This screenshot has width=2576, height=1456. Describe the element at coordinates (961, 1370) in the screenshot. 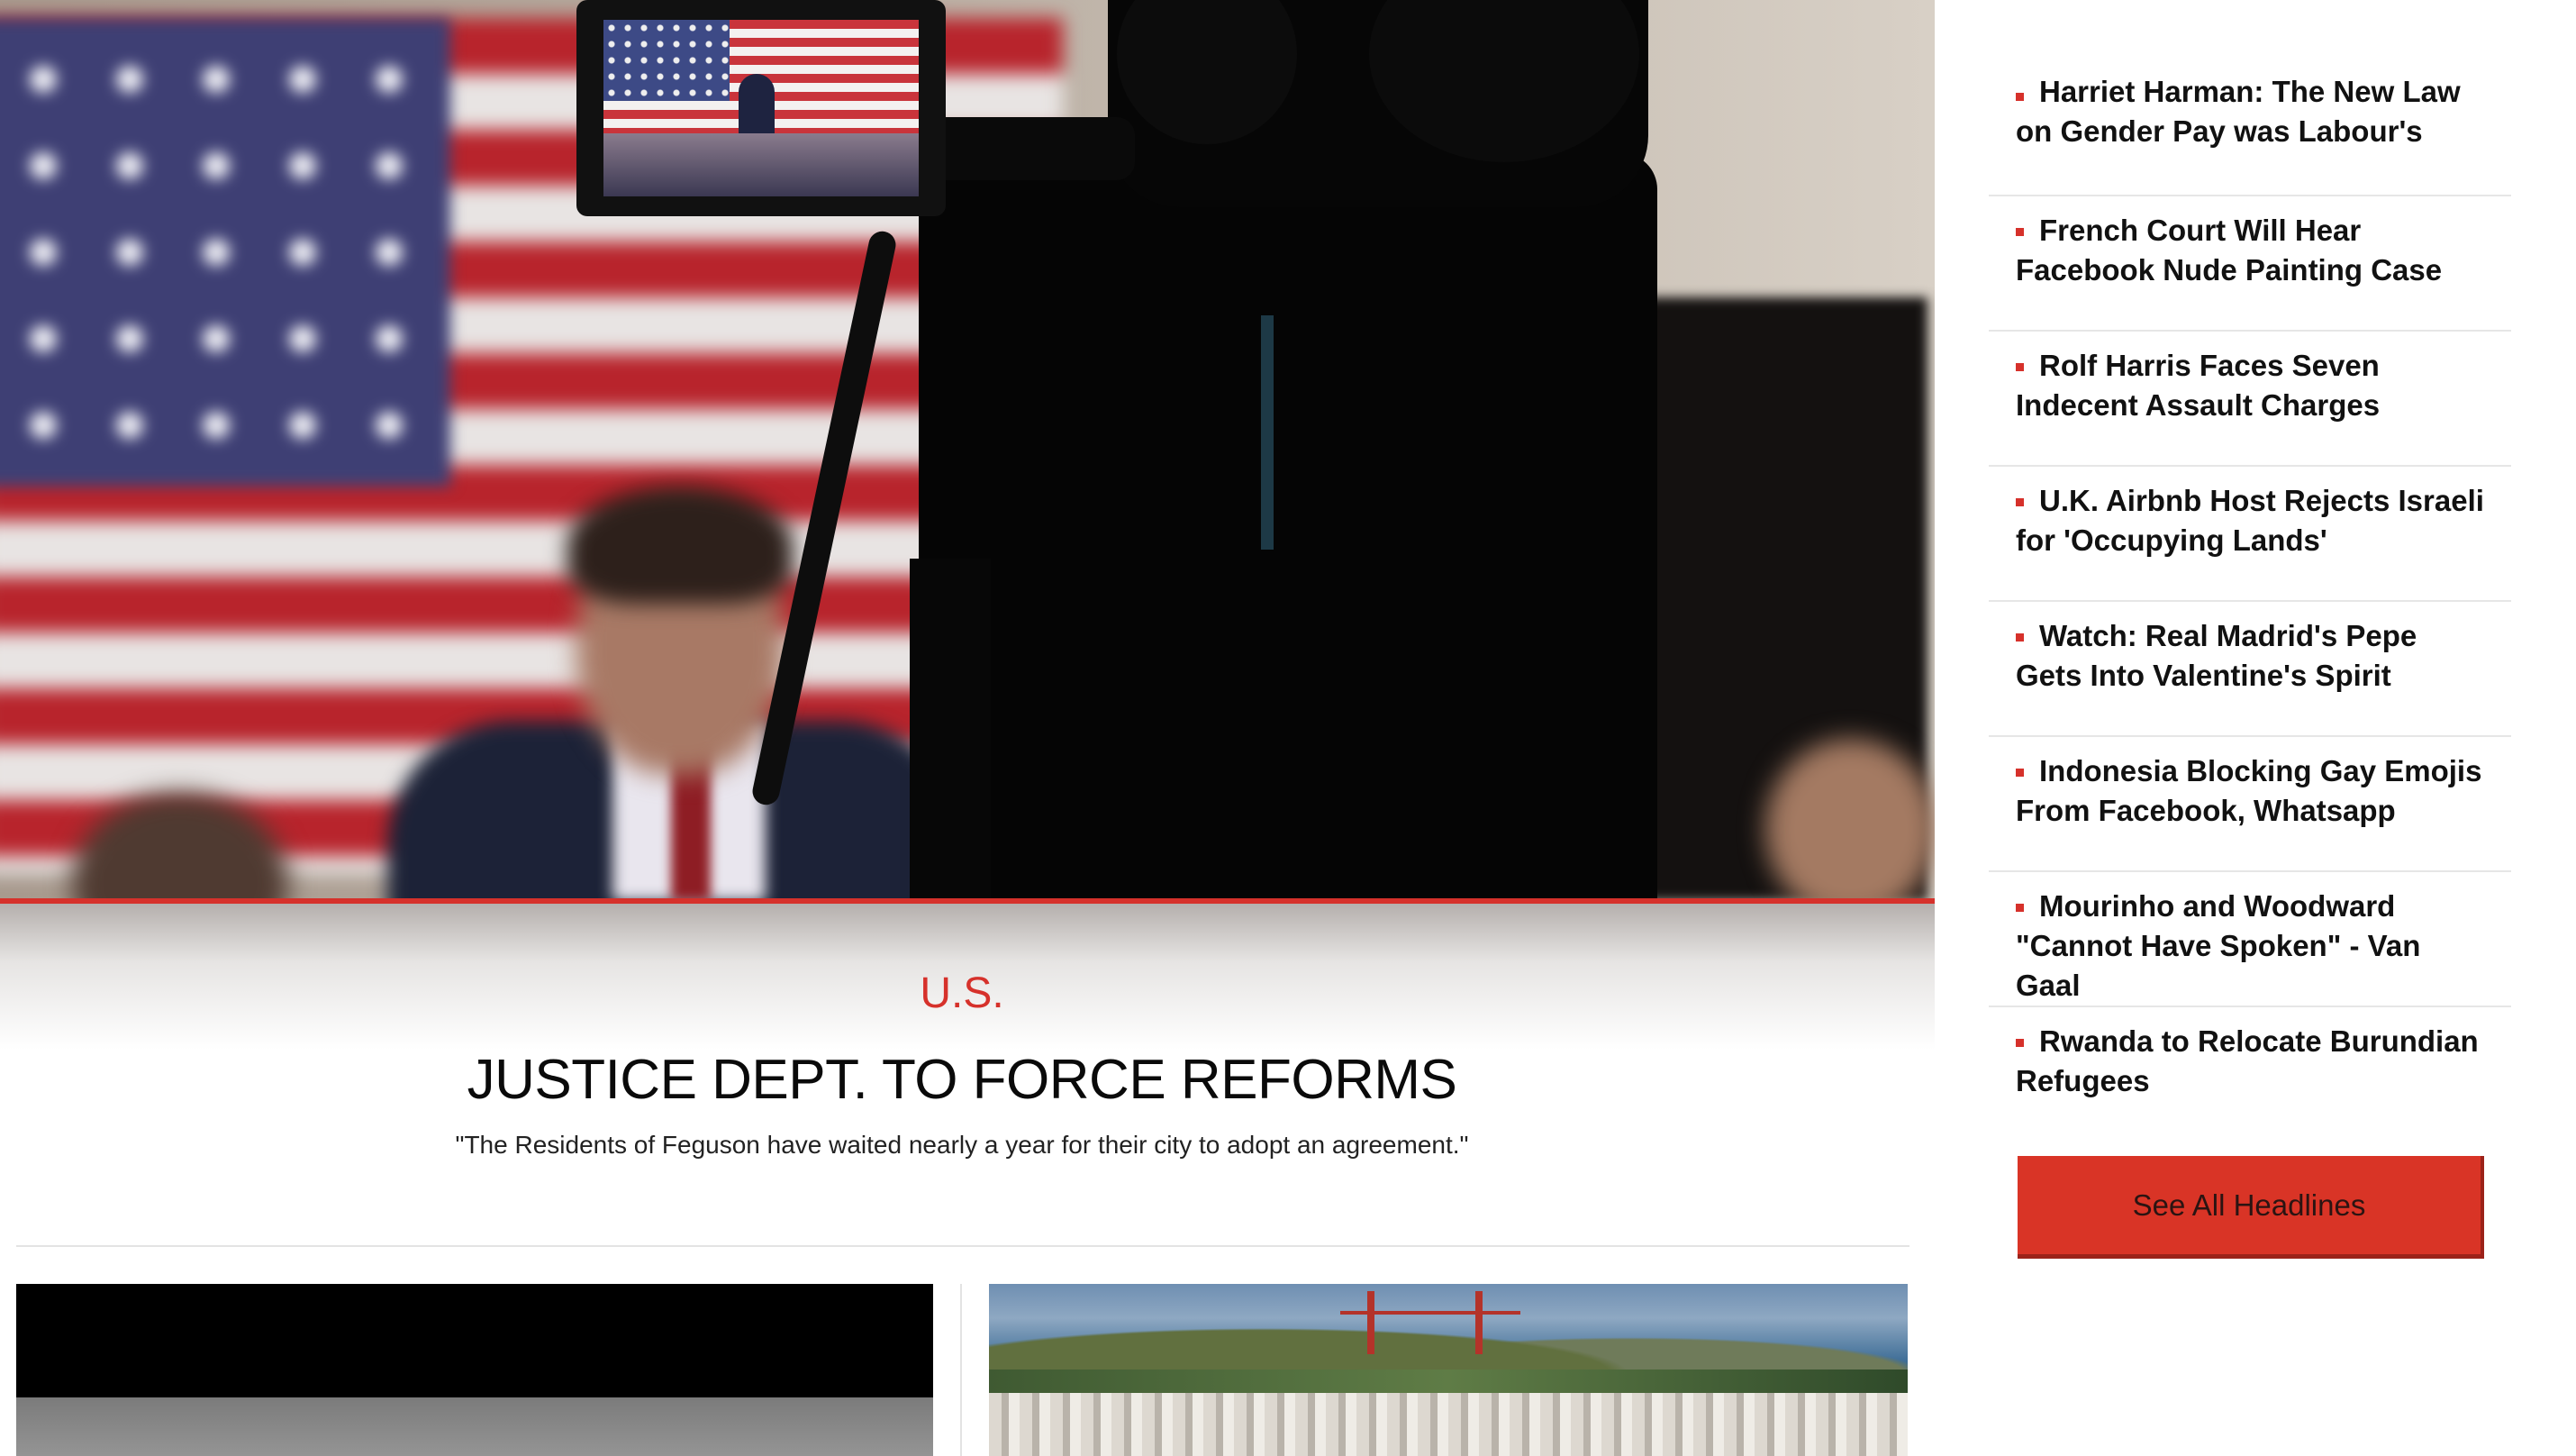

I see `card-divider` at that location.